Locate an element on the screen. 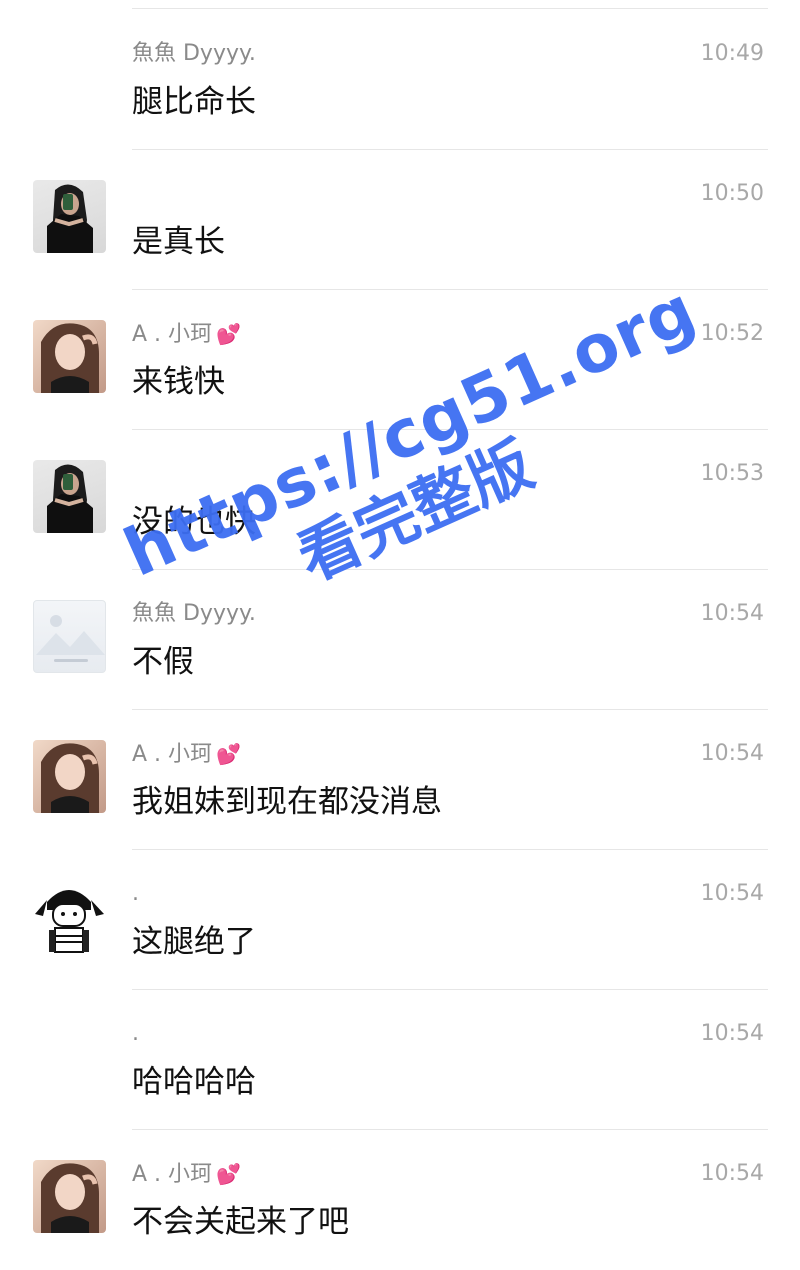 The height and width of the screenshot is (1270, 800). timestamp: 10:49 is located at coordinates (732, 53).